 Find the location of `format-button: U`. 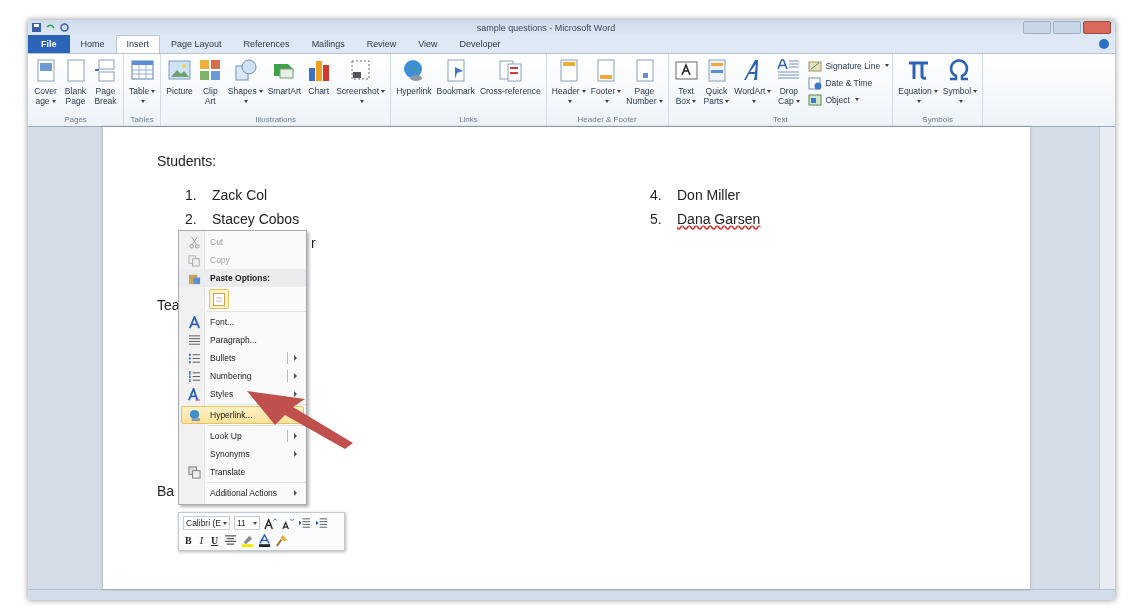

format-button: U is located at coordinates (215, 540).